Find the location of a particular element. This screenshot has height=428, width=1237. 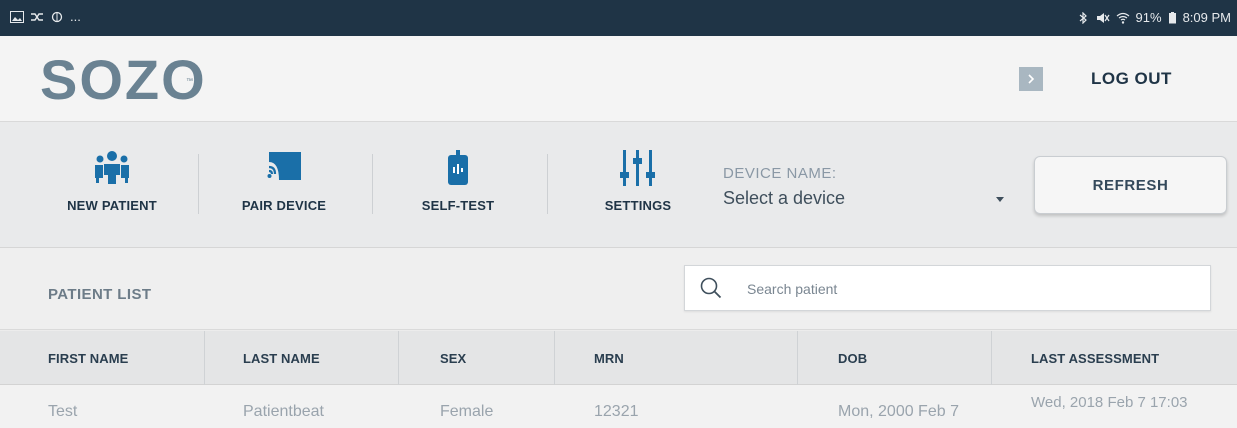

refresh-button: REFRESH is located at coordinates (1130, 185).